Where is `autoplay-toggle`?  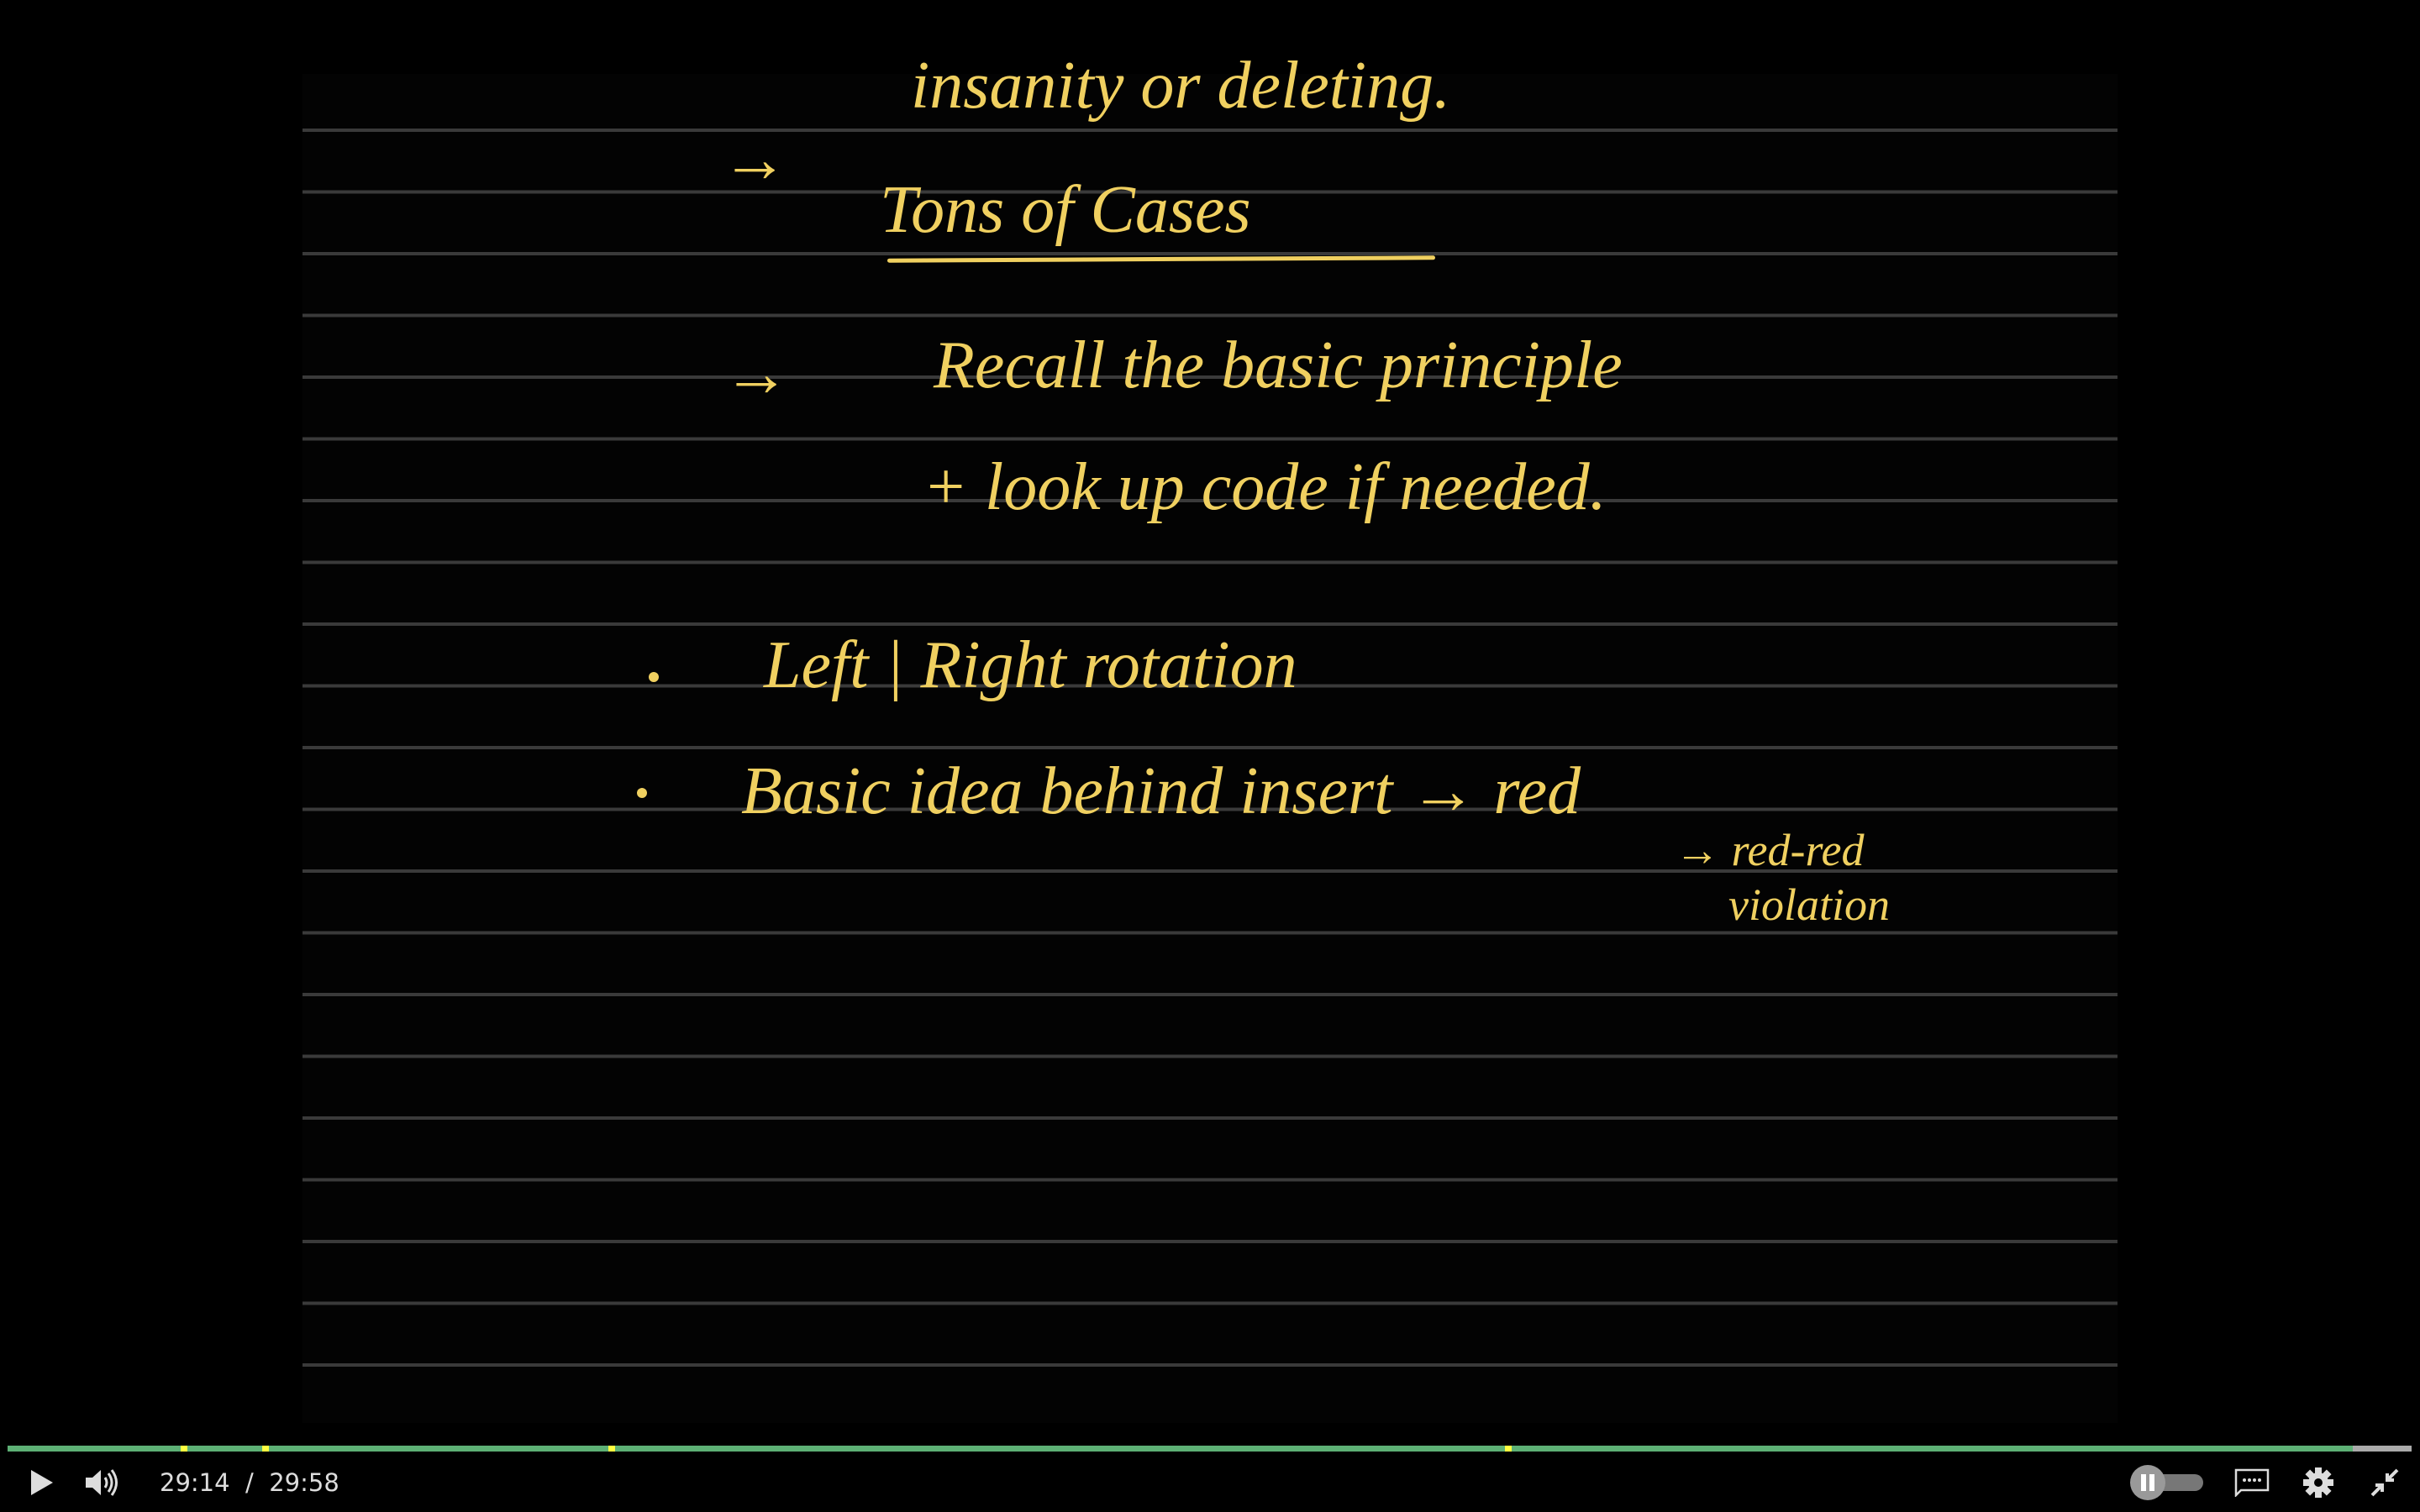
autoplay-toggle is located at coordinates (2168, 1482).